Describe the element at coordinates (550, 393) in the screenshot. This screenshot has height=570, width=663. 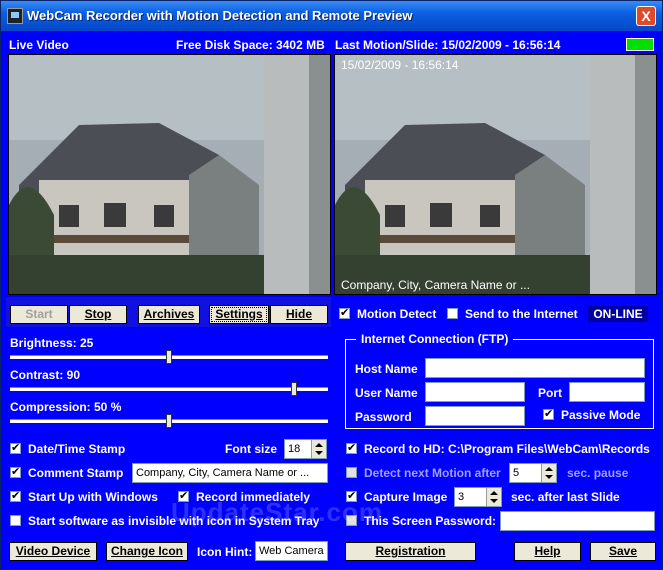
I see `port-label: Port` at that location.